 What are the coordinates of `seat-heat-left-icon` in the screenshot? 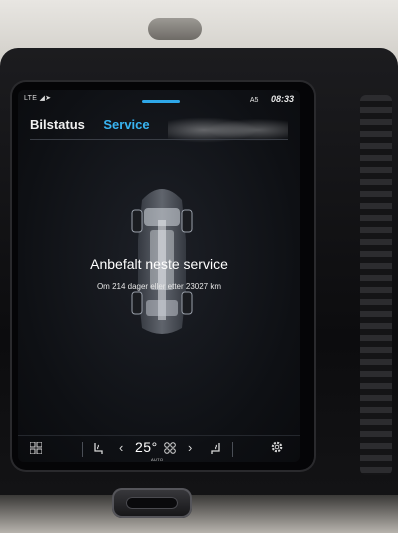 It's located at (98, 450).